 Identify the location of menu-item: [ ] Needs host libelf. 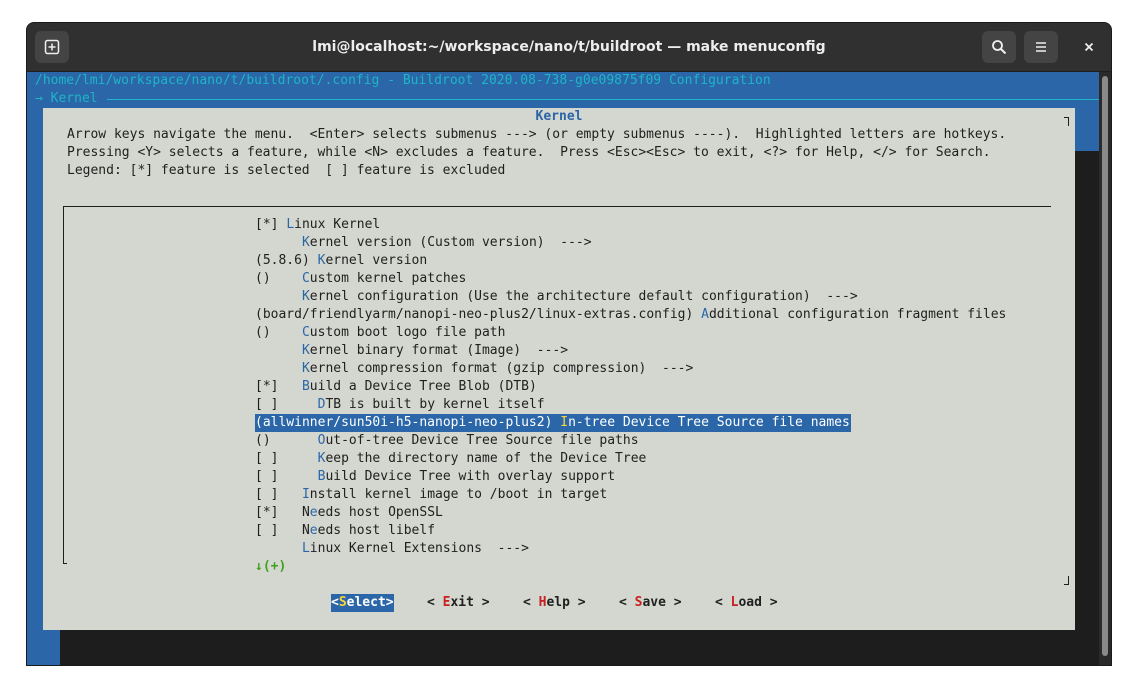
(345, 531).